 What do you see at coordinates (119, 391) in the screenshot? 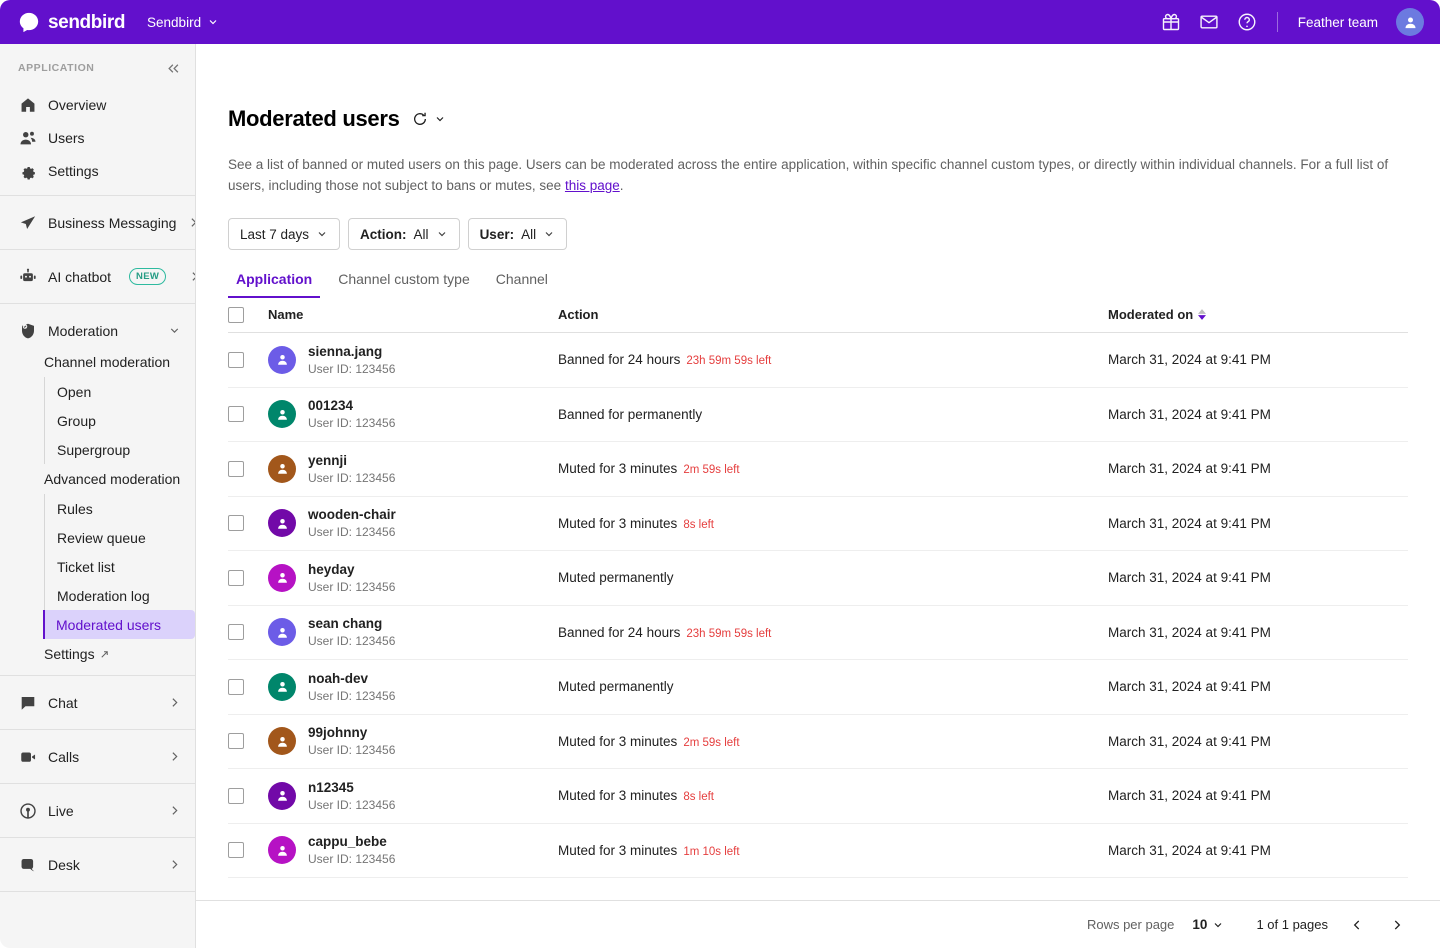
I see `sidebar-item-open: Open` at bounding box center [119, 391].